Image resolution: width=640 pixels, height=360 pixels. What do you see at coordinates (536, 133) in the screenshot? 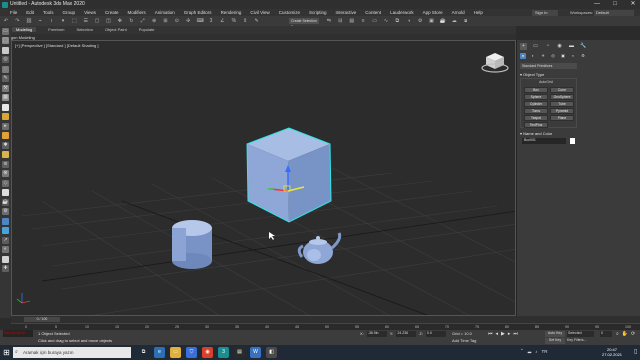
I see `name-color-rollout-header: ▾ Name and Color` at bounding box center [536, 133].